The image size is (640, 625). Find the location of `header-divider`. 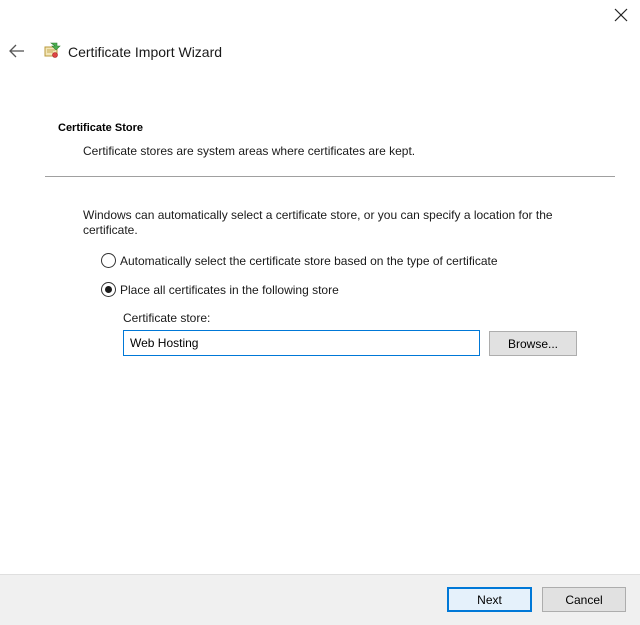

header-divider is located at coordinates (330, 176).